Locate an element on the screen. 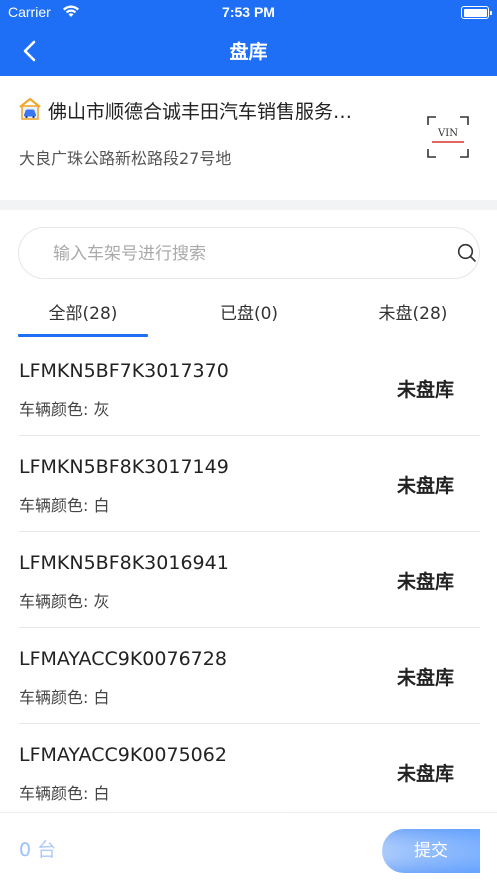 The image size is (497, 883). list-item: LFMKN5BF8K3017149 车辆颜色: 白 未盘库 is located at coordinates (248, 484).